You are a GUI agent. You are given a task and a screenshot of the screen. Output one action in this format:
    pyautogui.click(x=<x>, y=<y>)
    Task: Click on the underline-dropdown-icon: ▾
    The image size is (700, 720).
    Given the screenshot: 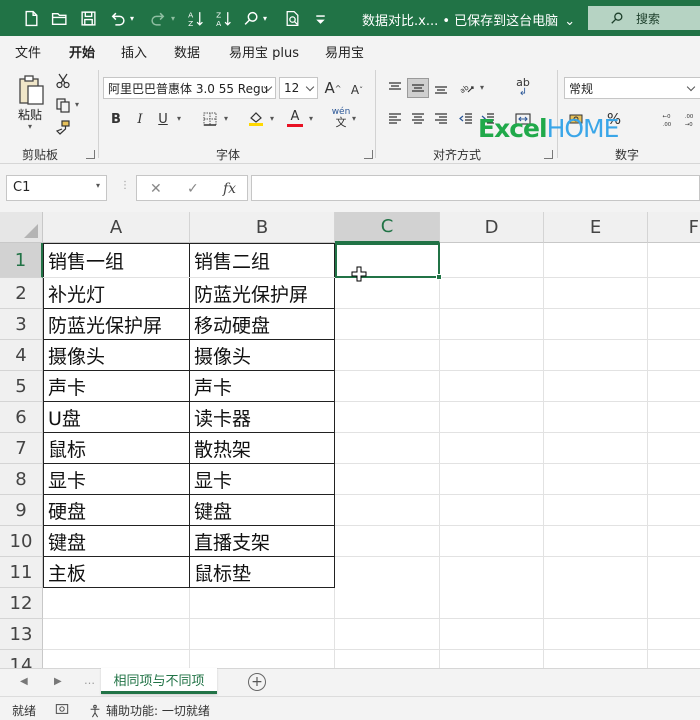 What is the action you would take?
    pyautogui.click(x=179, y=118)
    